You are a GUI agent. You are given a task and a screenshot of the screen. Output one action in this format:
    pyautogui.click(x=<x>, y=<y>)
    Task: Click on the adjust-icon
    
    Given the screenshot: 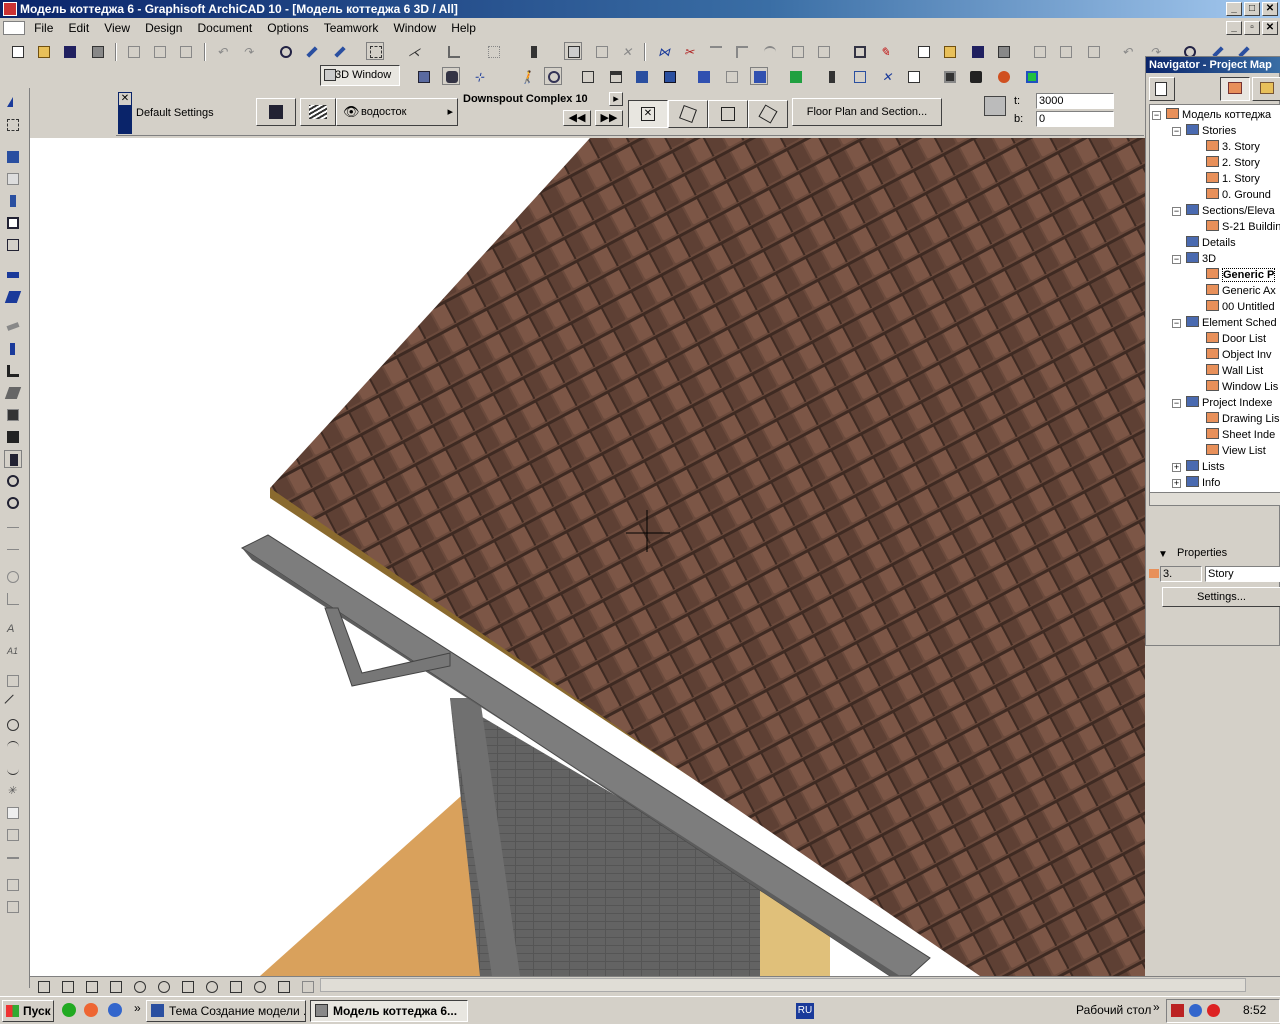 What is the action you would take?
    pyautogui.click(x=715, y=51)
    